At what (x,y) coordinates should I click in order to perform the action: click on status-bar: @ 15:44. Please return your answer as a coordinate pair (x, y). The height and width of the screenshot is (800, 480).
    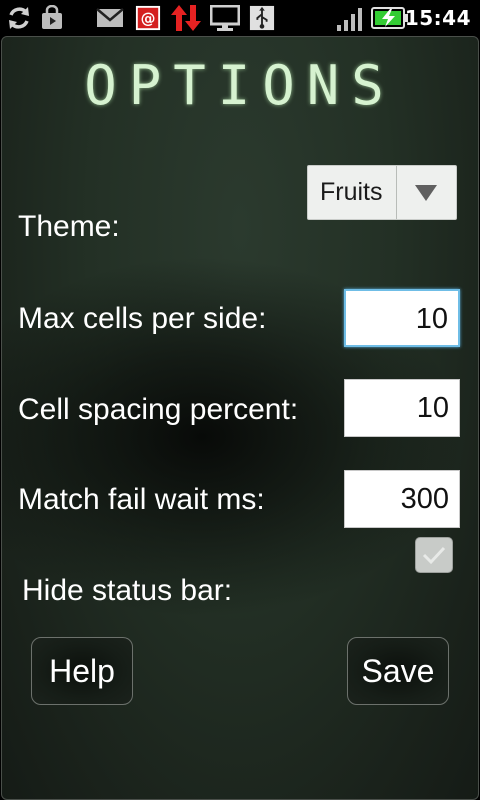
    Looking at the image, I should click on (240, 18).